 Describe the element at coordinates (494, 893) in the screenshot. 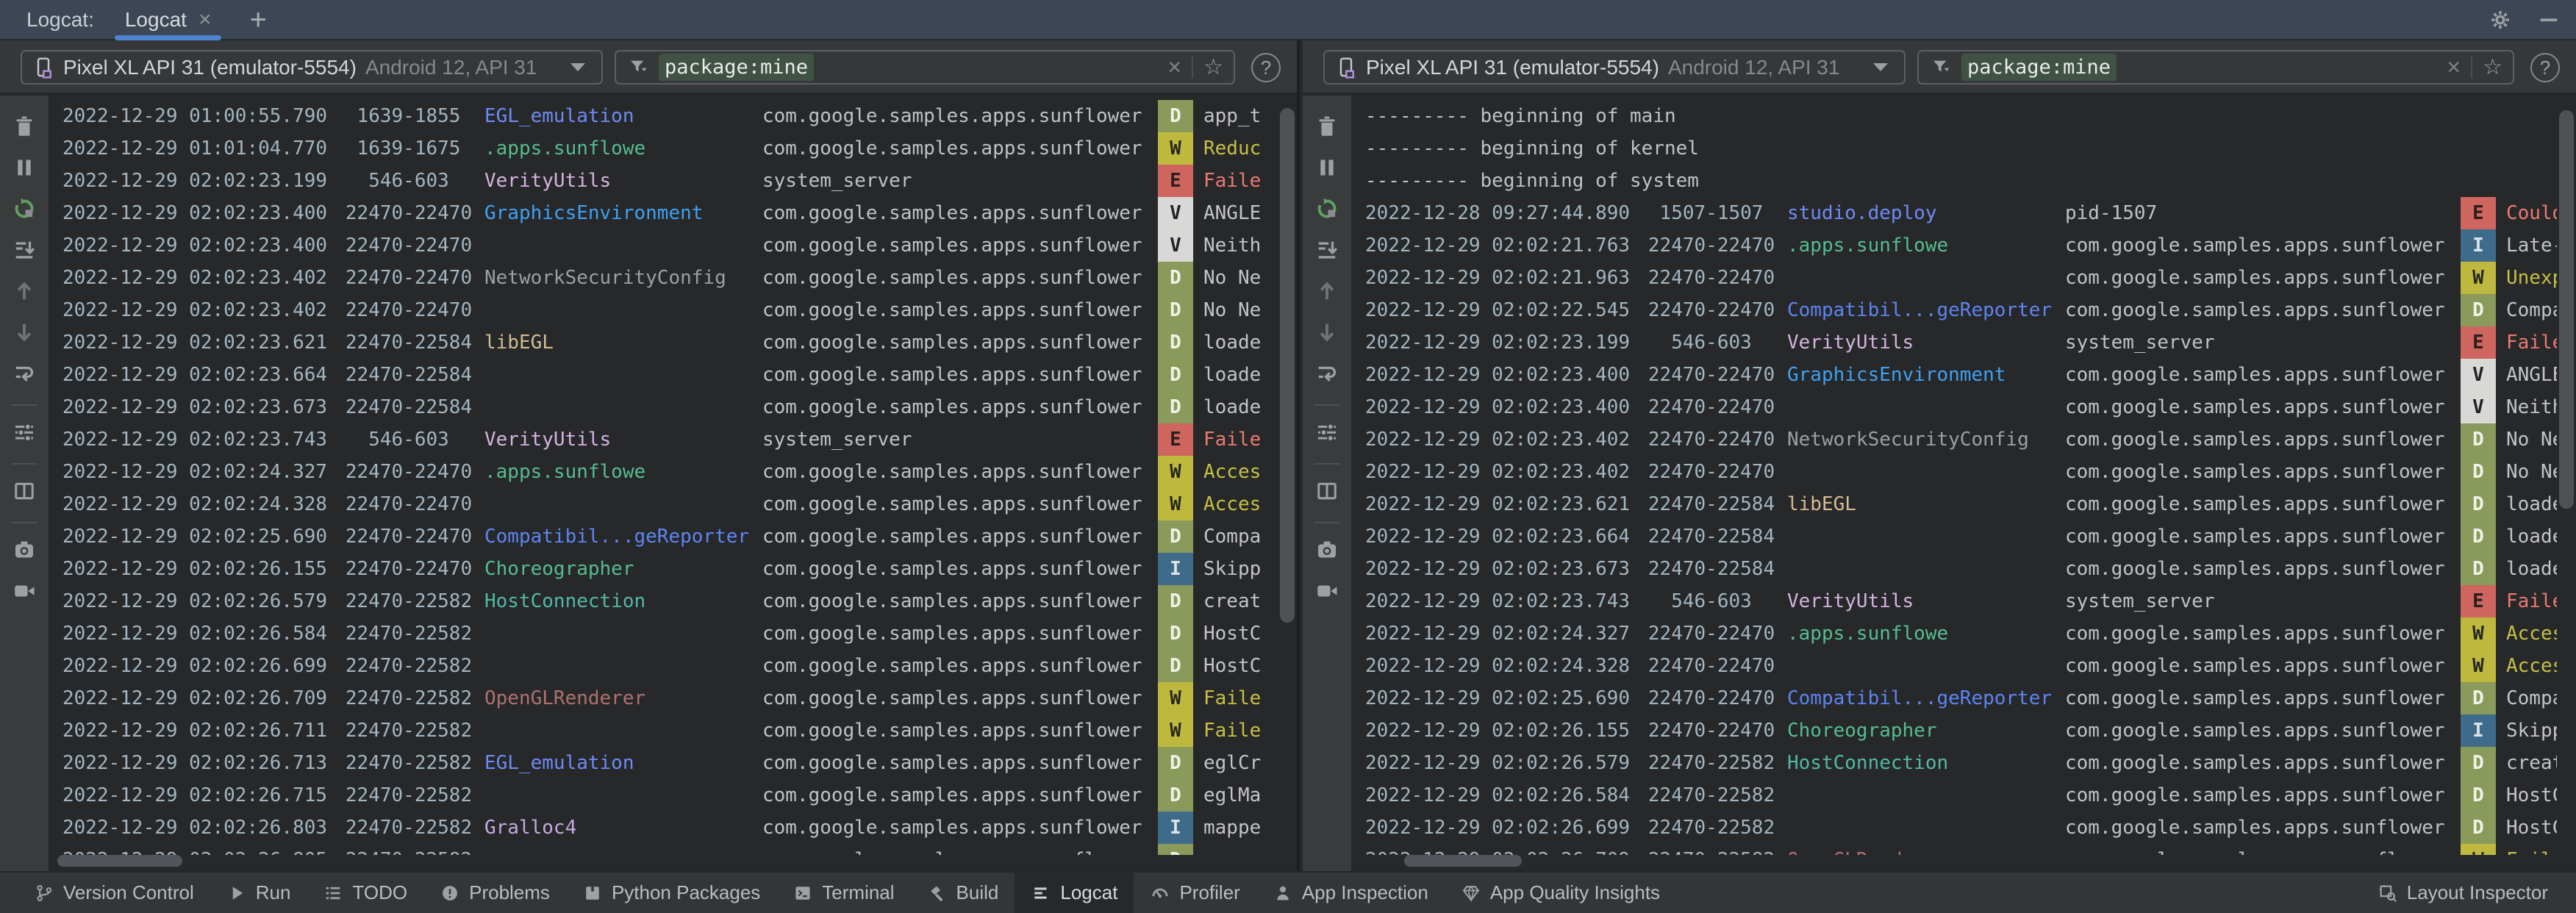

I see `statusbar-problems: Problems` at that location.